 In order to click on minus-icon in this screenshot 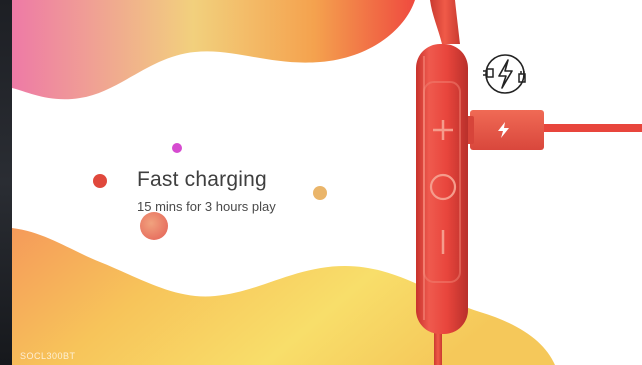, I will do `click(443, 242)`.